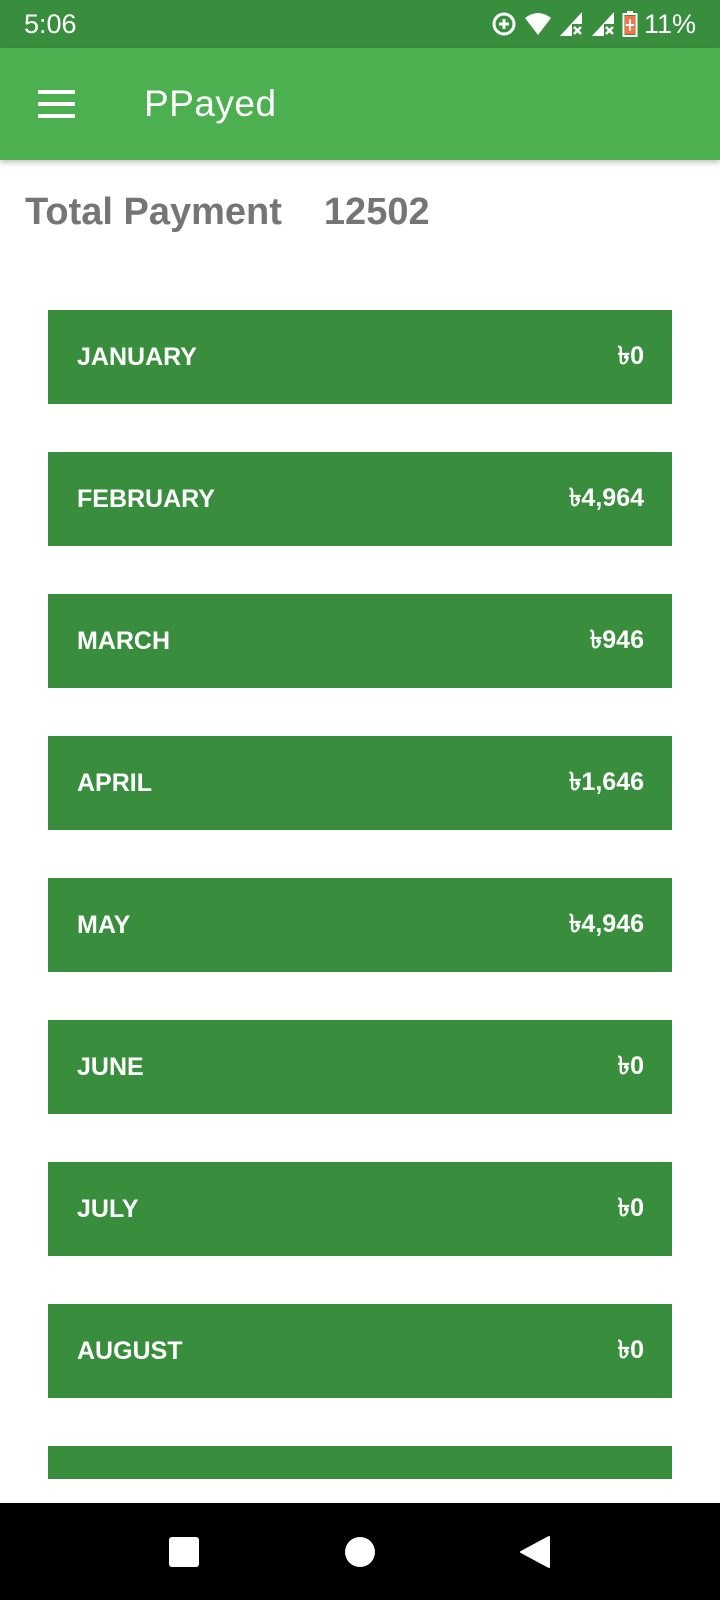  I want to click on total-payment-value: 12502, so click(376, 212).